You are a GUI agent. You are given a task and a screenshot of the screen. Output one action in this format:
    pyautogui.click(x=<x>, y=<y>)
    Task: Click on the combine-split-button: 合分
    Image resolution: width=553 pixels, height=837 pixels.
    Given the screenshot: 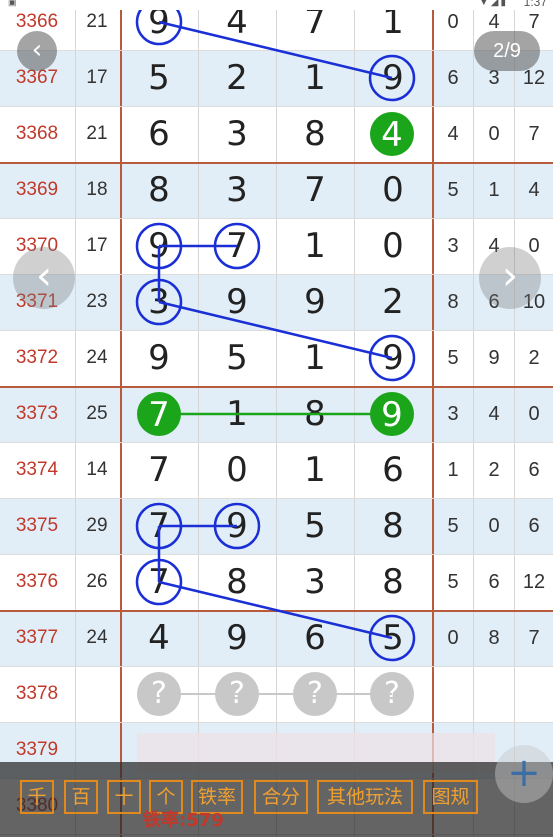 What is the action you would take?
    pyautogui.click(x=281, y=797)
    